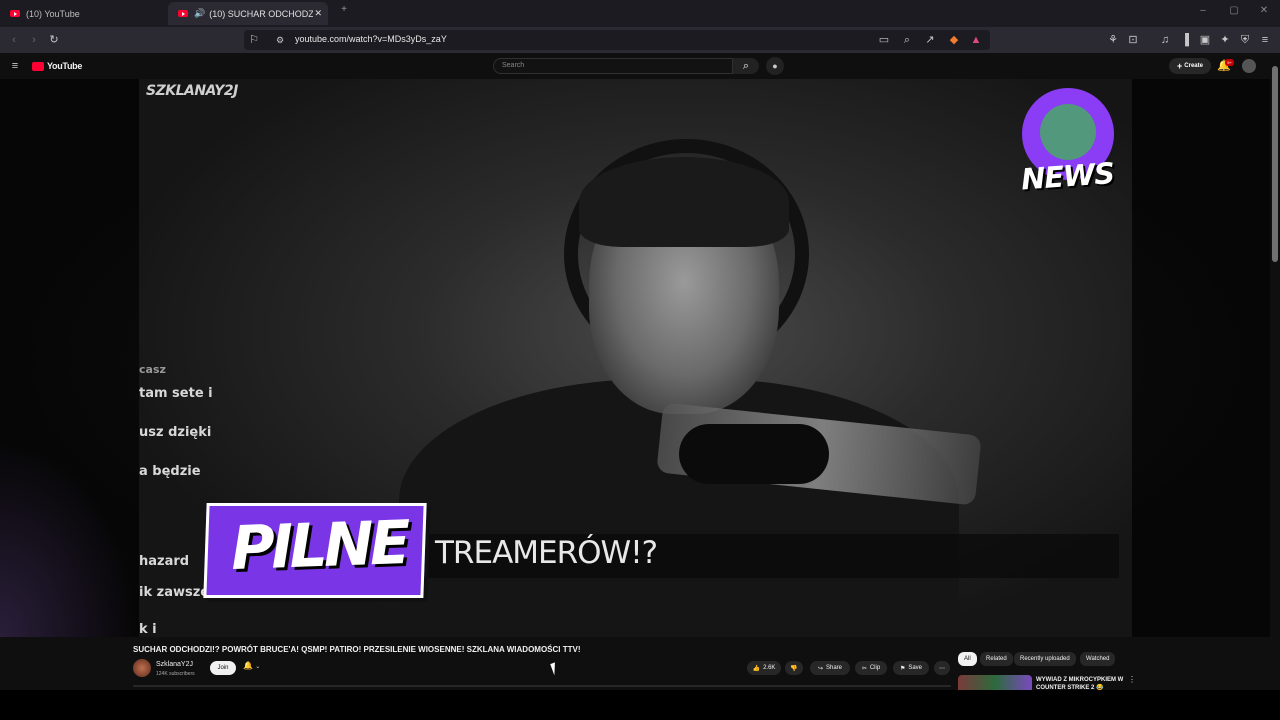 Image resolution: width=1280 pixels, height=720 pixels. I want to click on share-label: Share, so click(834, 668).